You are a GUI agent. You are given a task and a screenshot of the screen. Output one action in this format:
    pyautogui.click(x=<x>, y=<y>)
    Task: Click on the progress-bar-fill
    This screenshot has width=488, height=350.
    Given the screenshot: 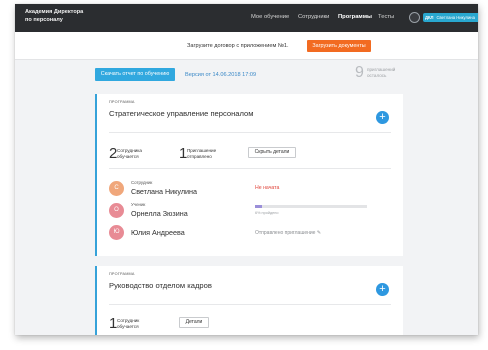 What is the action you would take?
    pyautogui.click(x=258, y=206)
    